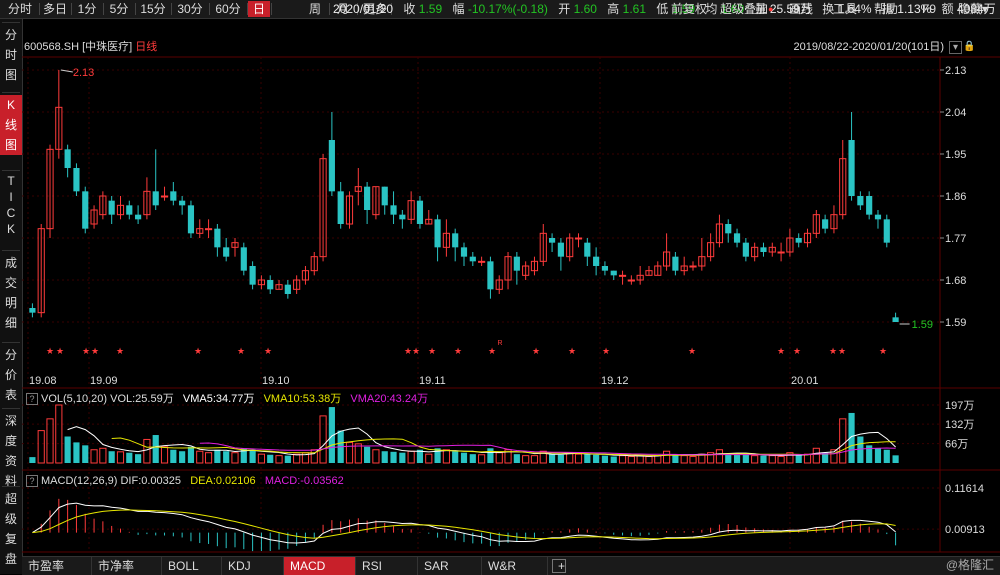  What do you see at coordinates (127, 566) in the screenshot?
I see `indicator-tab-1: 市净率` at bounding box center [127, 566].